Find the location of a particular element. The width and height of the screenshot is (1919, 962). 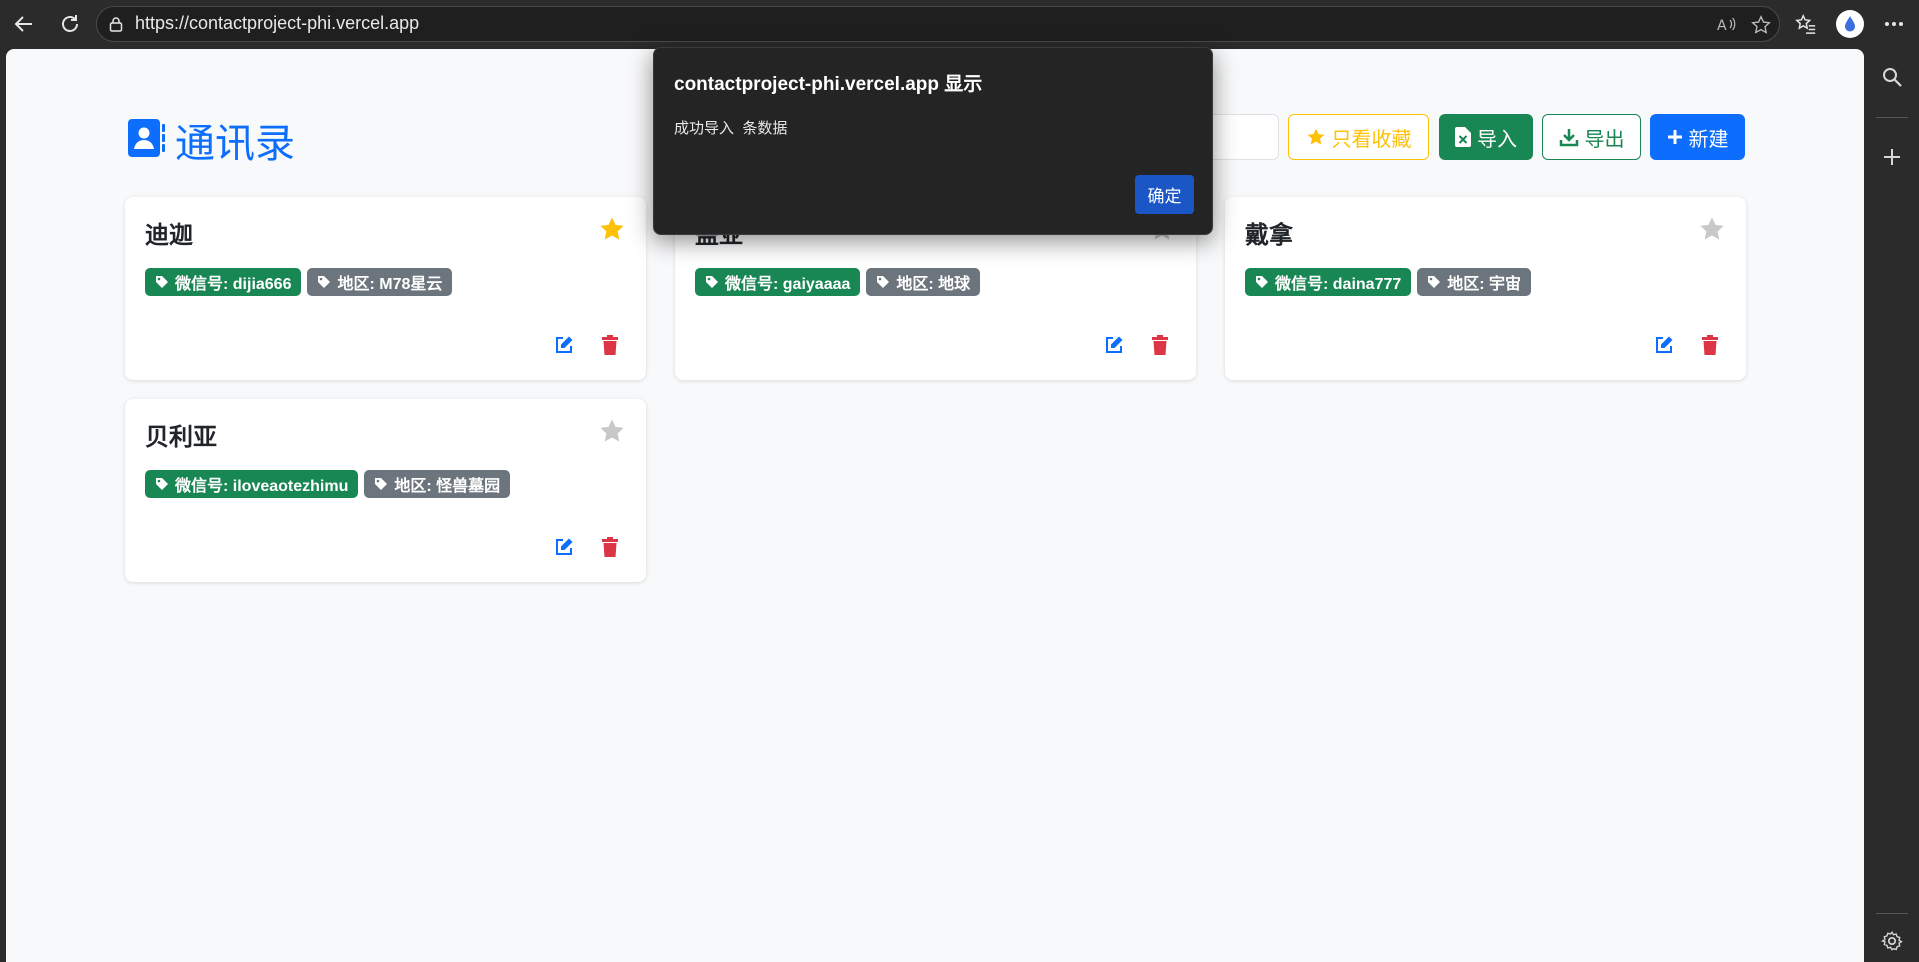

gear-icon is located at coordinates (1892, 941).